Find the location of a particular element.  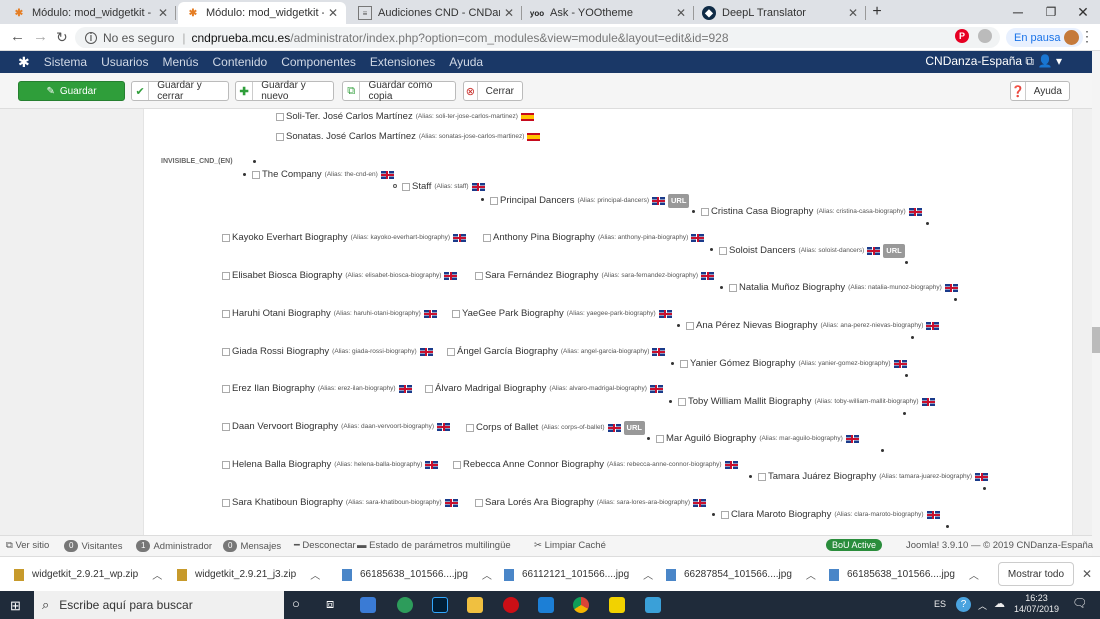

back-icon: ← is located at coordinates (17, 37).